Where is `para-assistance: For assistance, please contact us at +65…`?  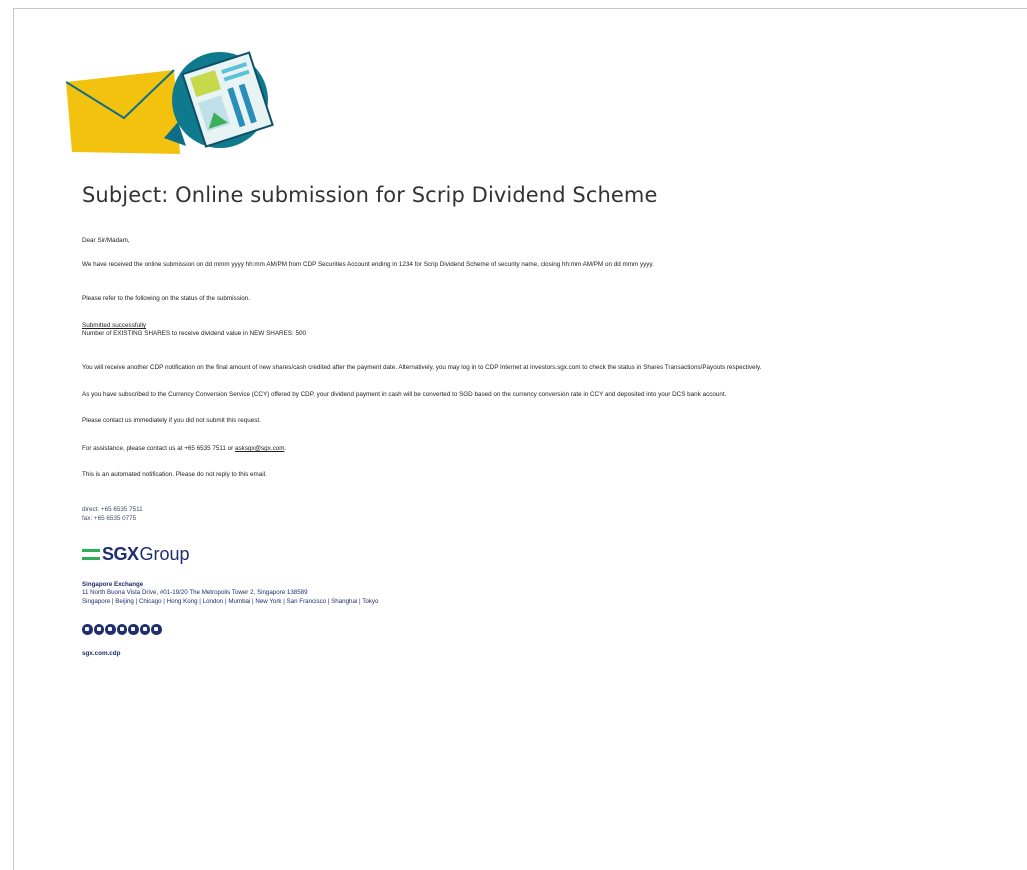
para-assistance: For assistance, please contact us at +65… is located at coordinates (184, 448).